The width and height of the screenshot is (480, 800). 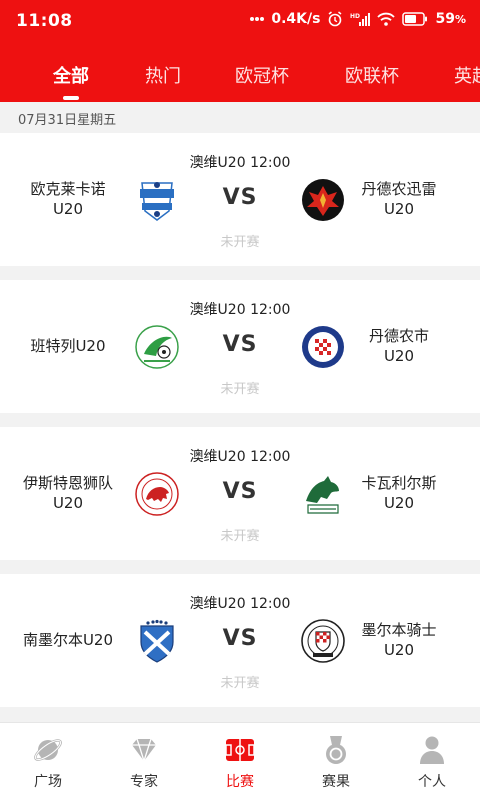 I want to click on svg-text: HD, so click(x=355, y=16).